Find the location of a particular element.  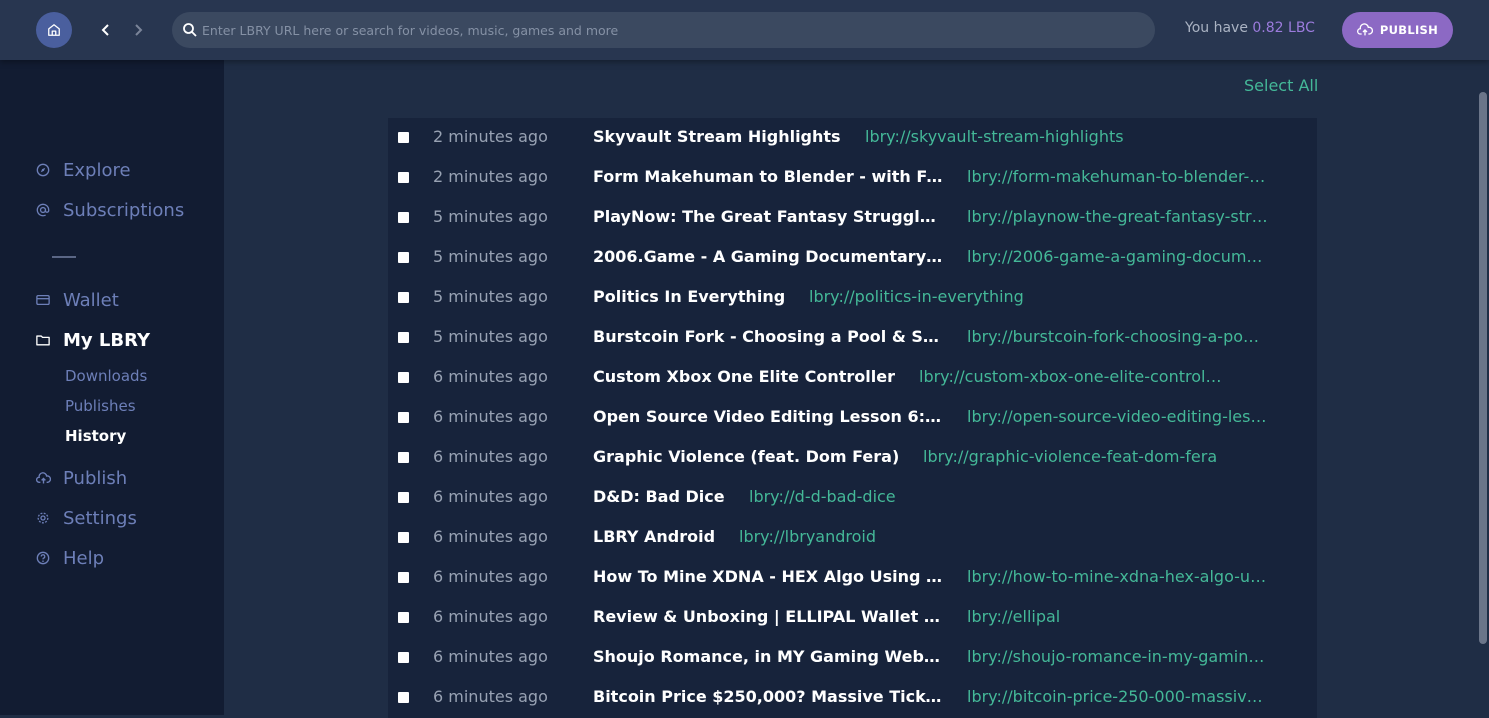

sidebar-item-explore: Explore is located at coordinates (83, 170).